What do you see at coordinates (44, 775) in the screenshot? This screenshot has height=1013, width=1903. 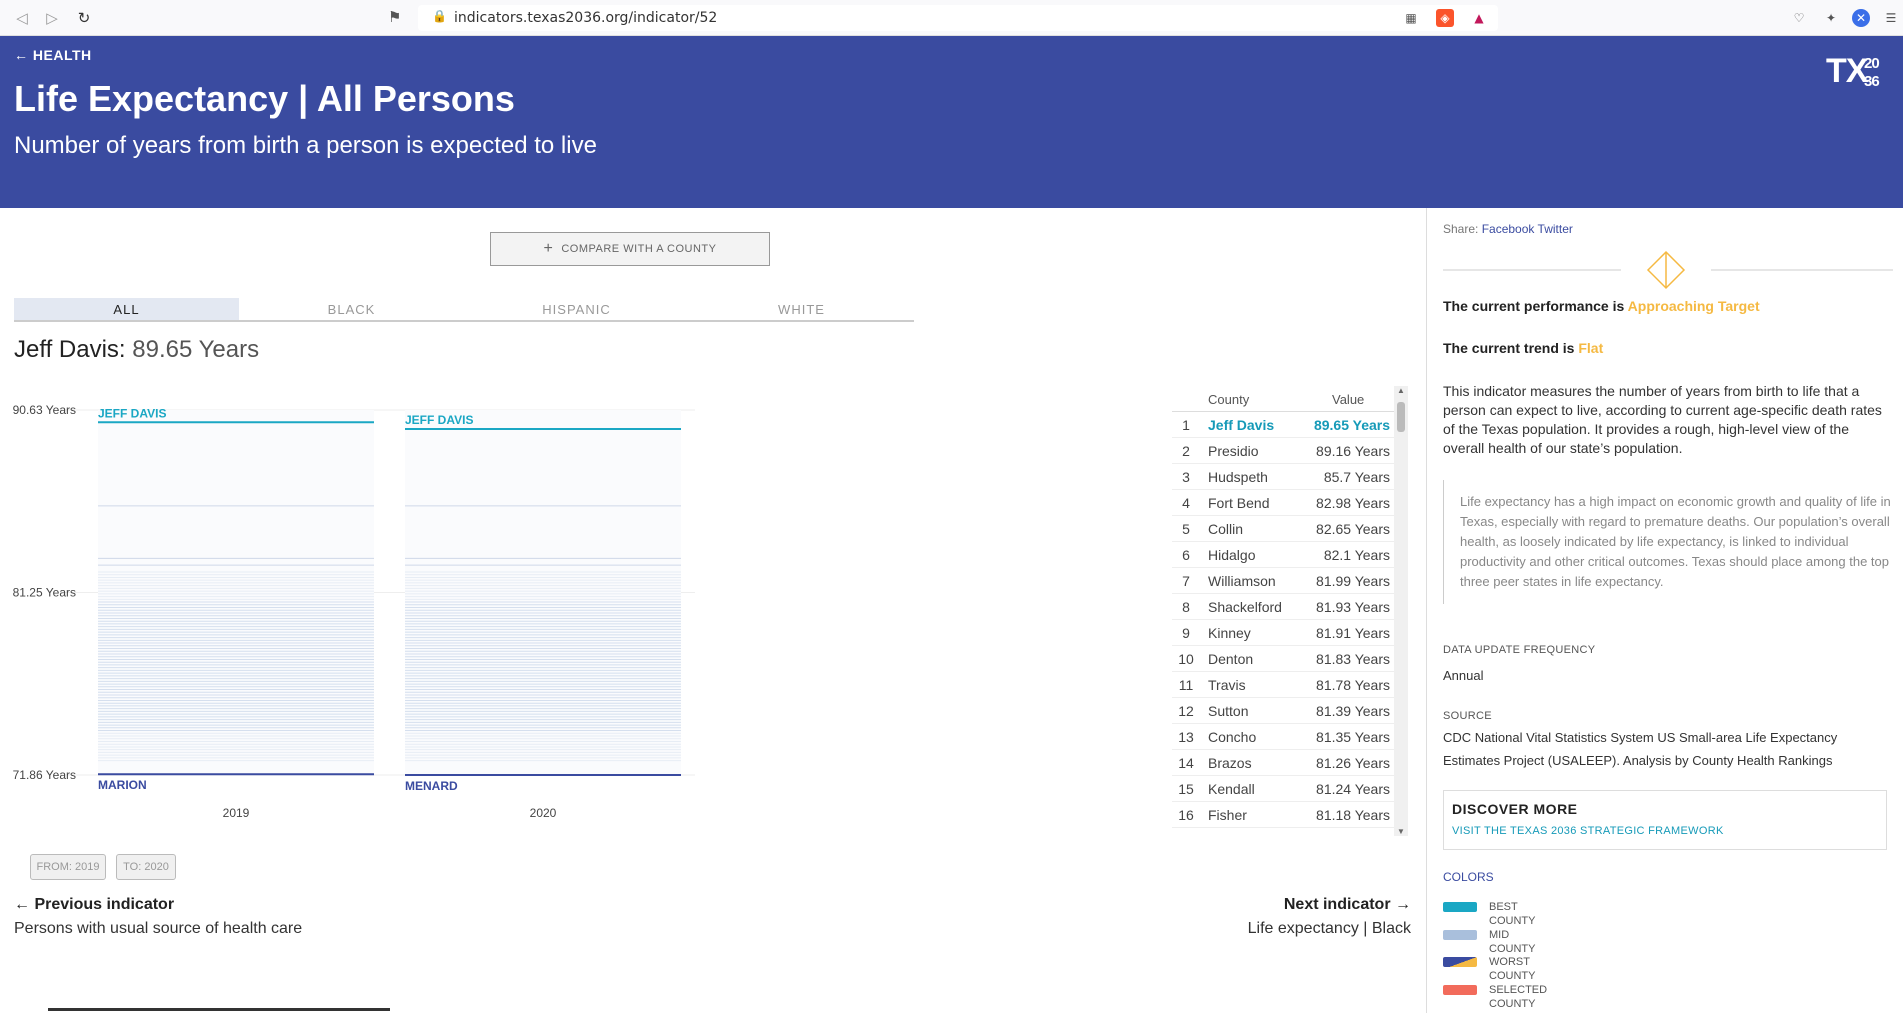 I see `y-tick-label: 71.86 Years` at bounding box center [44, 775].